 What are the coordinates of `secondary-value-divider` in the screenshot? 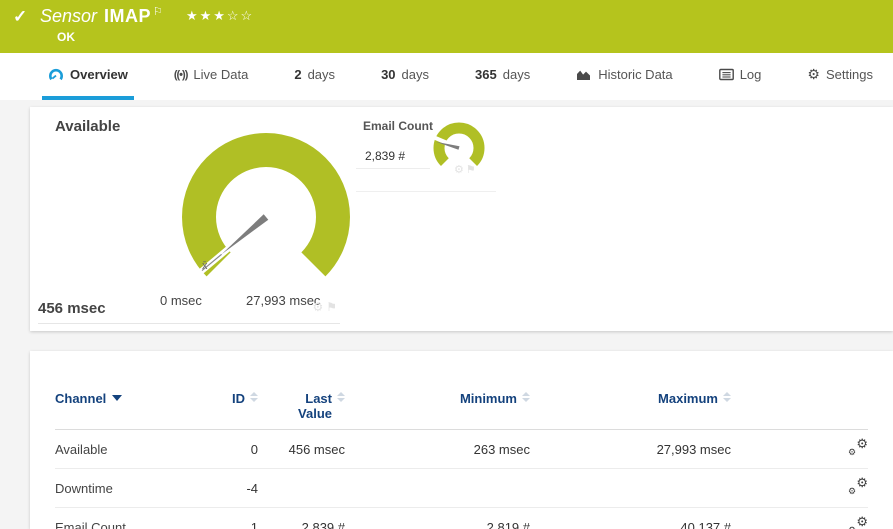 It's located at (393, 168).